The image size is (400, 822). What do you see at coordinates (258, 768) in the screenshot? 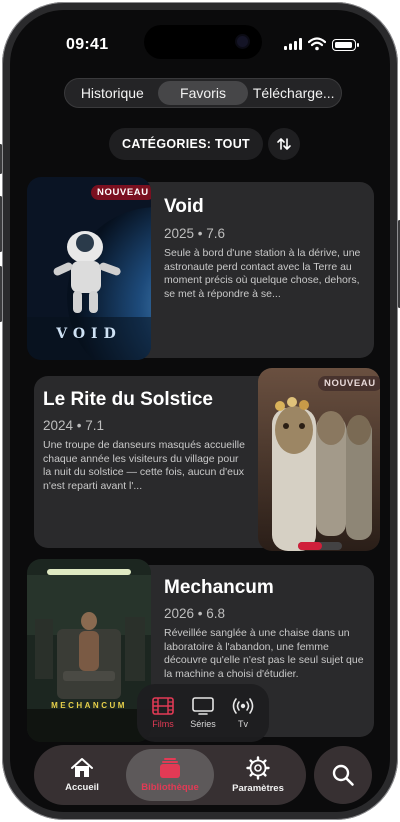
I see `gear-icon` at bounding box center [258, 768].